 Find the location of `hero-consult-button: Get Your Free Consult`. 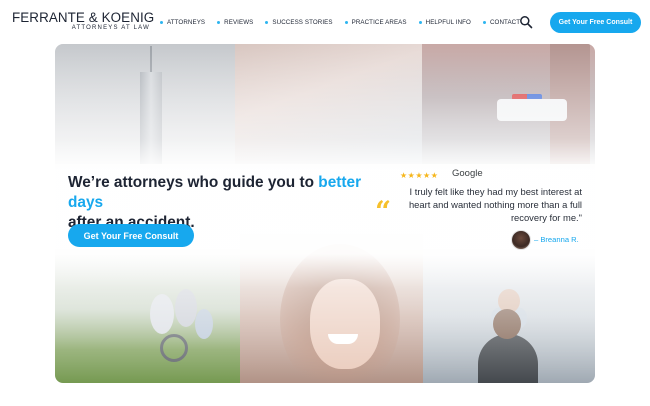

hero-consult-button: Get Your Free Consult is located at coordinates (131, 235).